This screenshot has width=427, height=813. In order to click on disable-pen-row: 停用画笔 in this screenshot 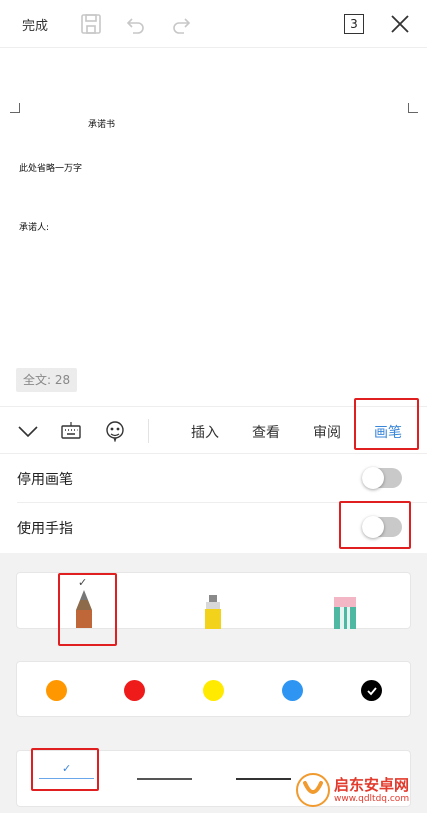, I will do `click(213, 479)`.